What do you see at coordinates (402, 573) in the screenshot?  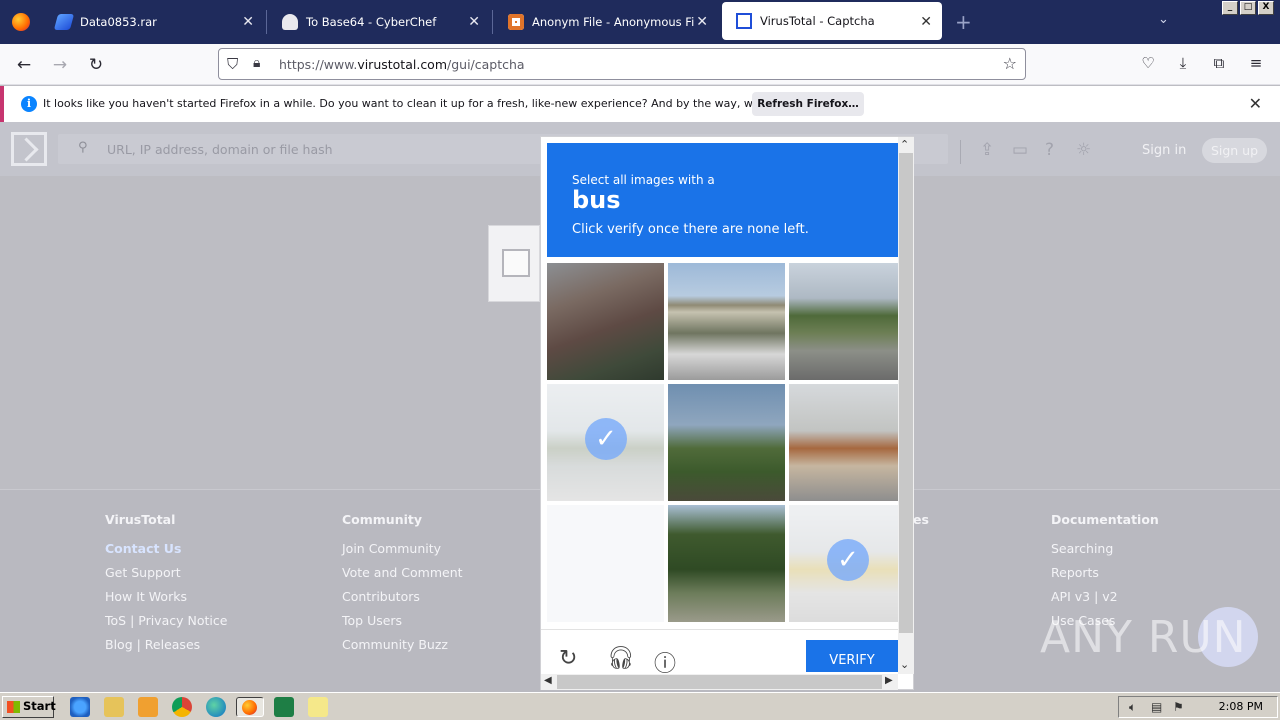 I see `footer-link: Vote and Comment` at bounding box center [402, 573].